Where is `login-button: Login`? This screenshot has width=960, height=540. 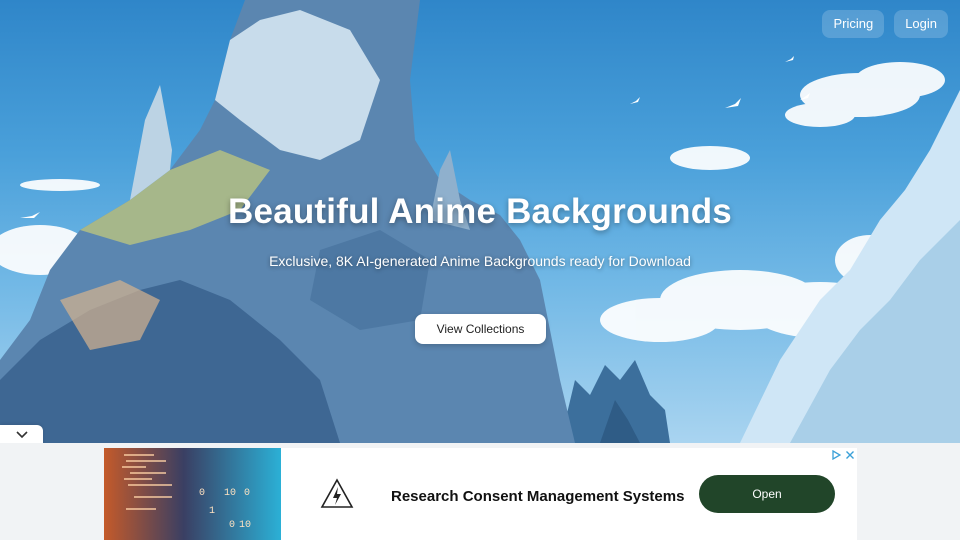 login-button: Login is located at coordinates (921, 24).